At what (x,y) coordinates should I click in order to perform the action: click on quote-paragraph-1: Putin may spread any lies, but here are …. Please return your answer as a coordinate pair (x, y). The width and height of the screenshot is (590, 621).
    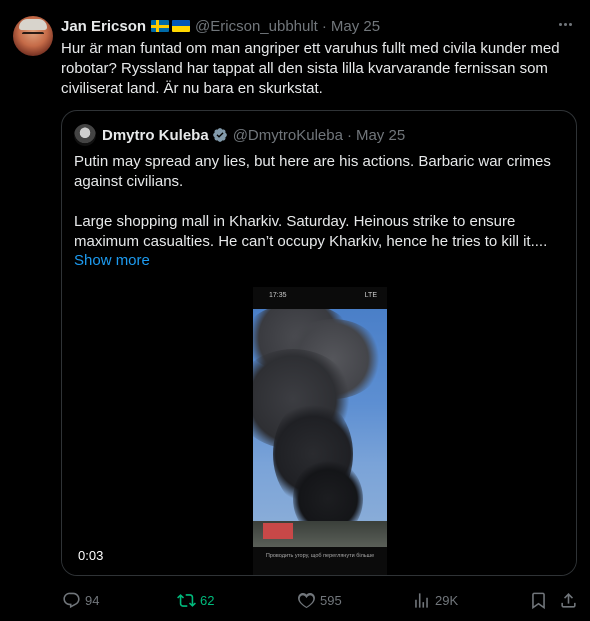
    Looking at the image, I should click on (312, 171).